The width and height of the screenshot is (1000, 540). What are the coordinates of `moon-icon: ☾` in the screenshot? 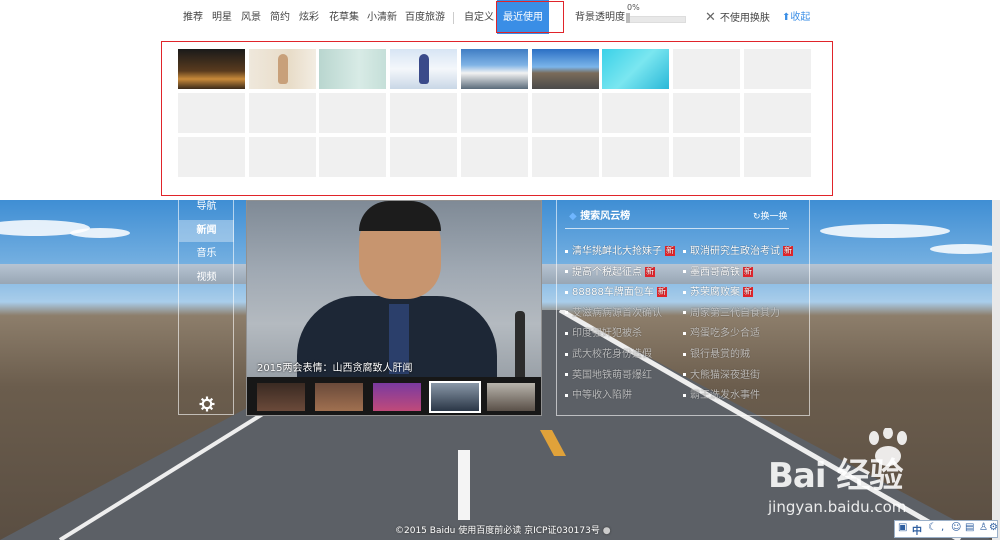 It's located at (932, 527).